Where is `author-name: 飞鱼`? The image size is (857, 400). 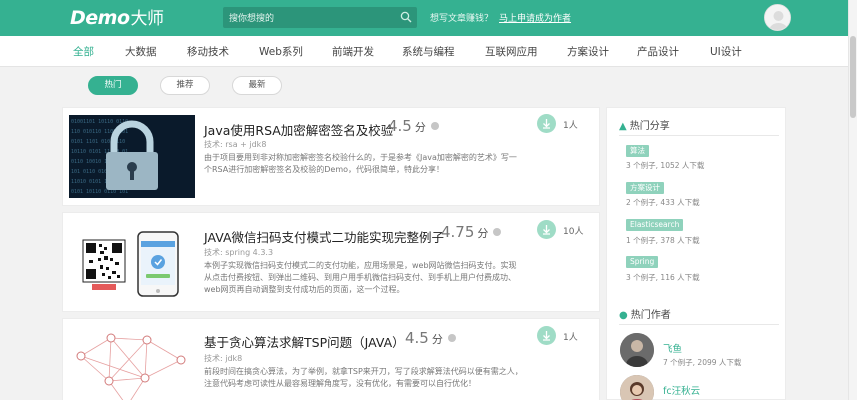
author-name: 飞鱼 is located at coordinates (672, 348).